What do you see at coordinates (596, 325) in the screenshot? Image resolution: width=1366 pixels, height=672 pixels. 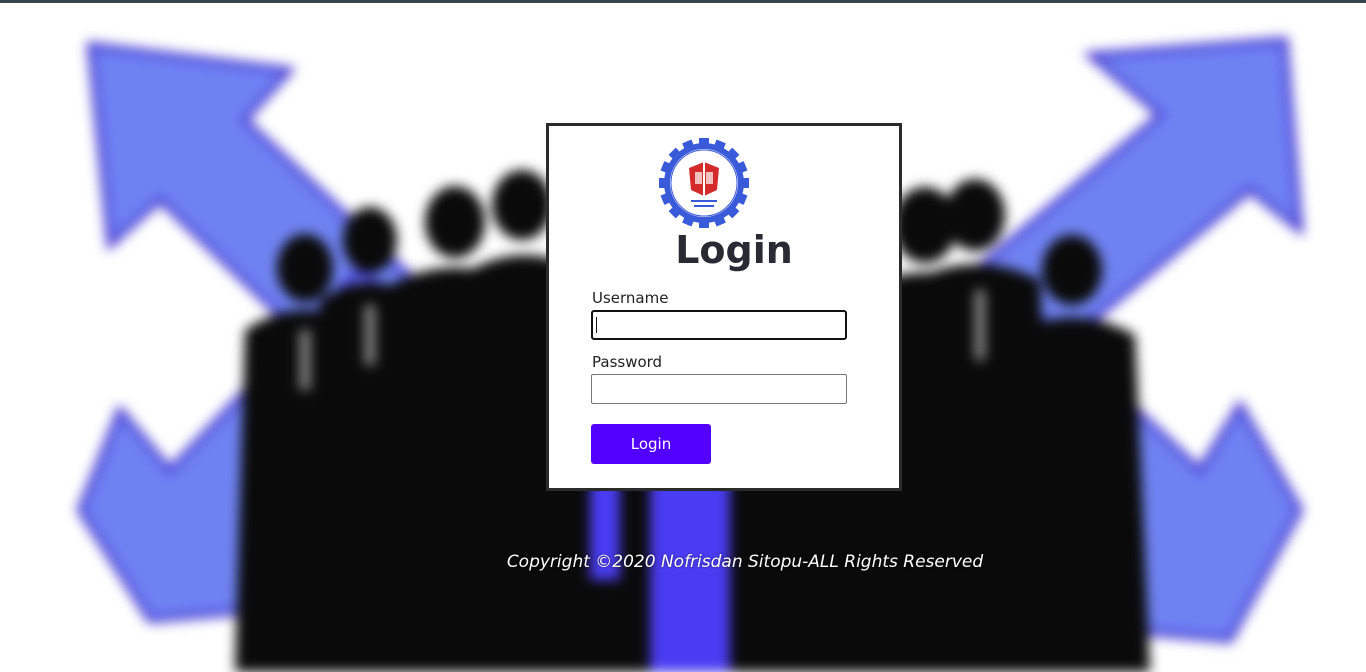 I see `text-caret` at bounding box center [596, 325].